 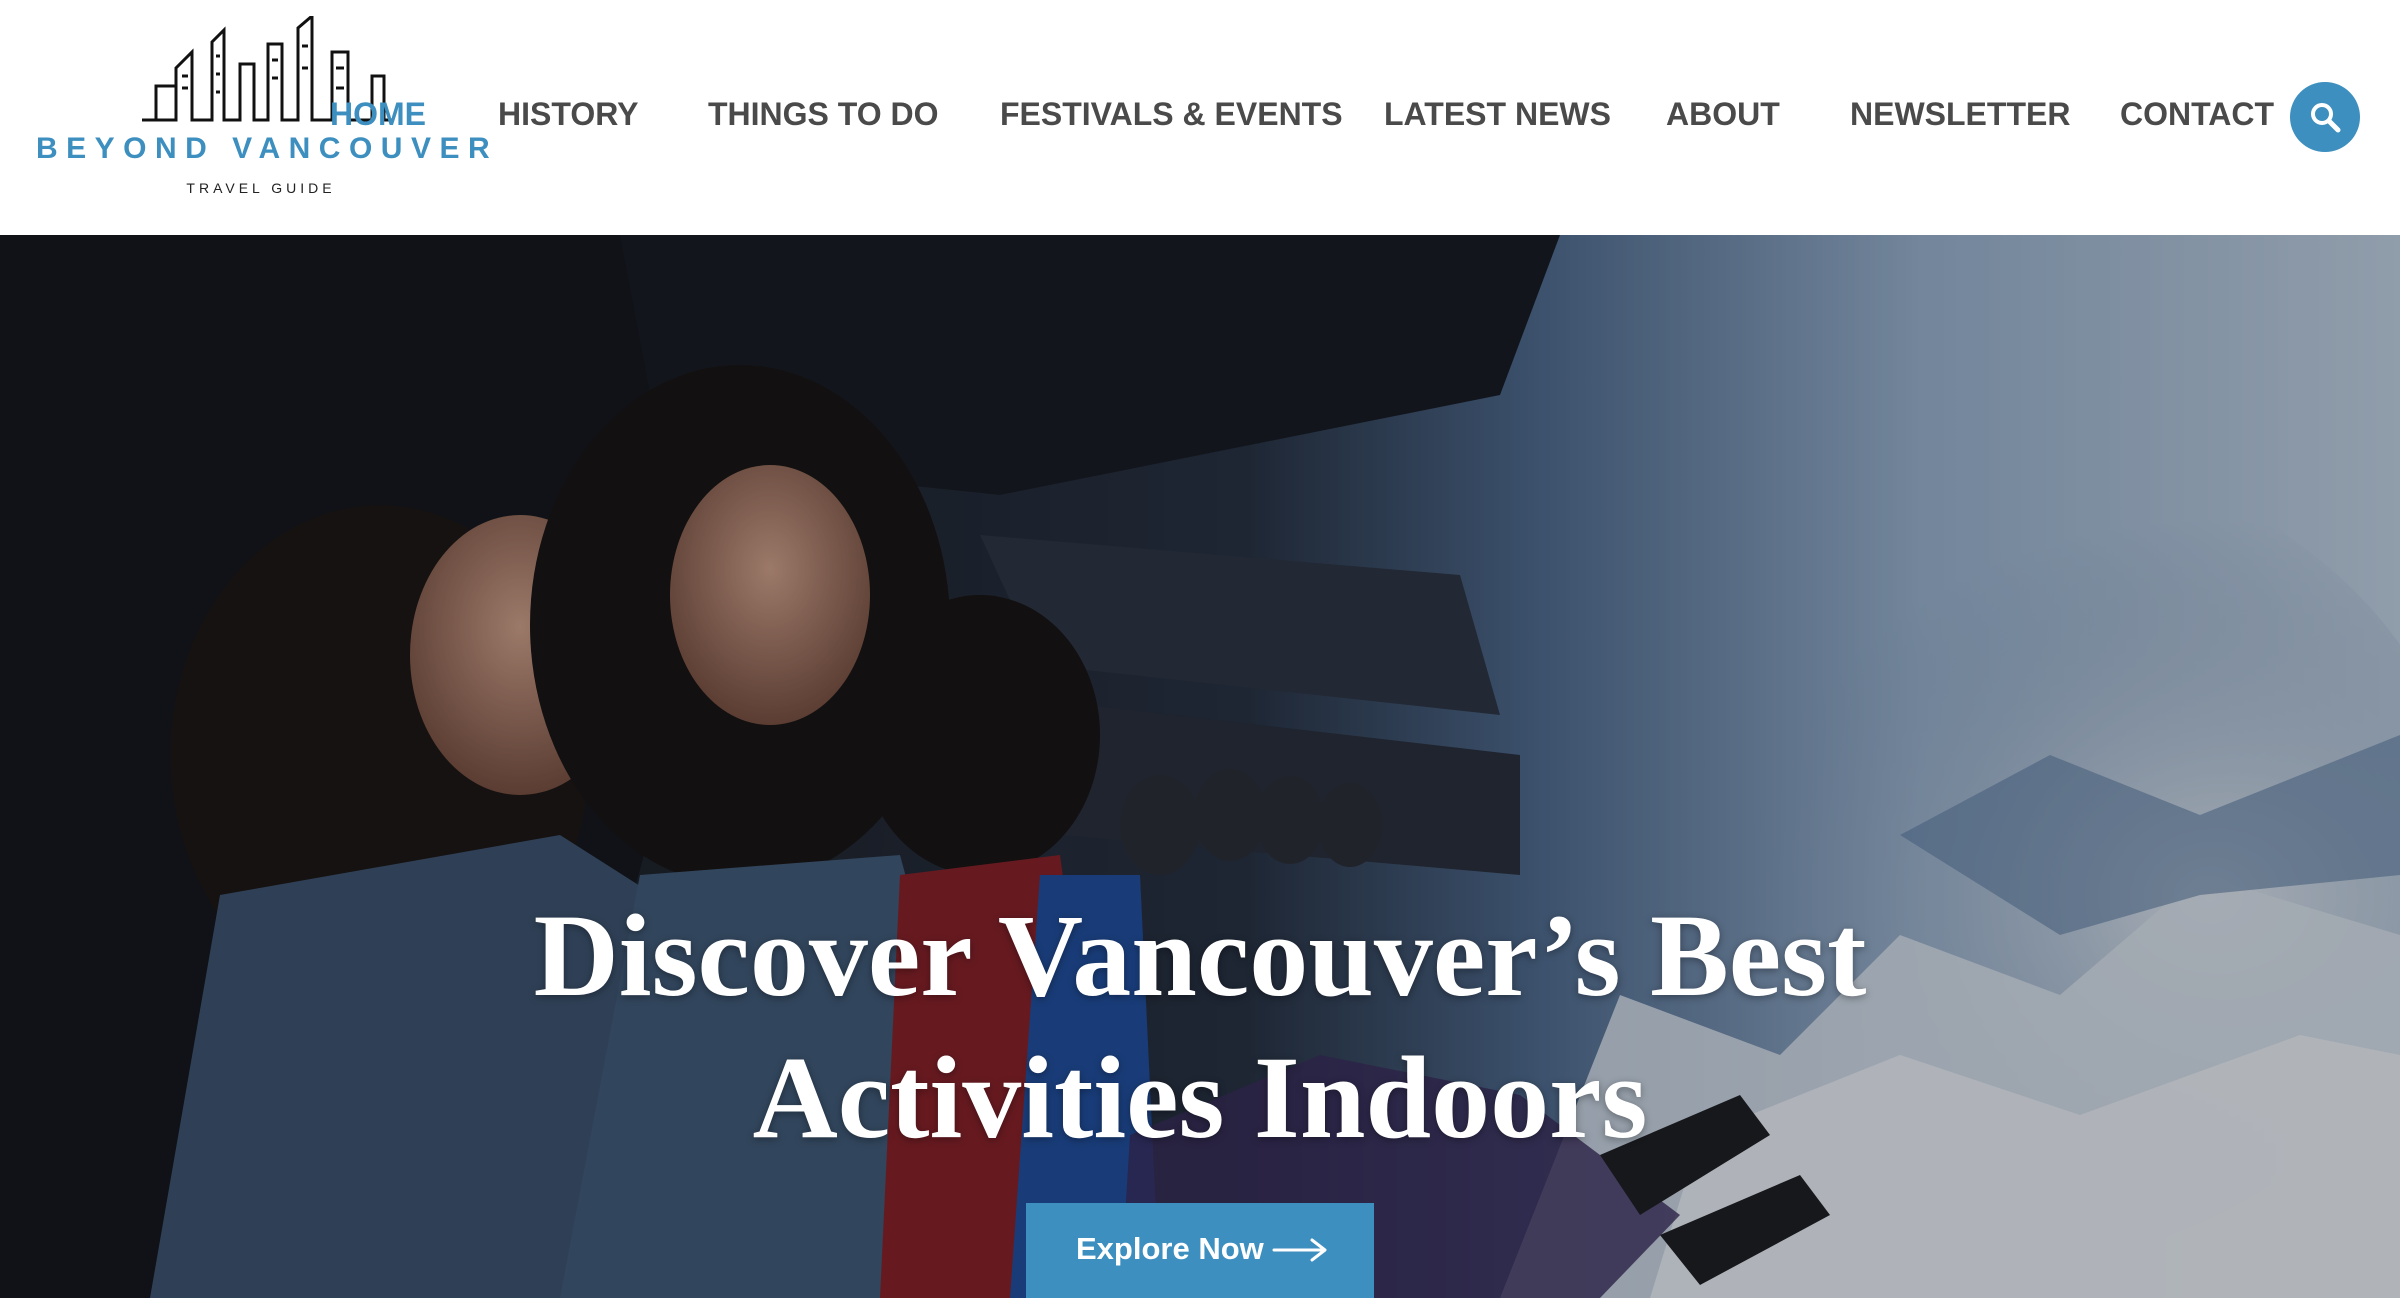 I want to click on search-icon, so click(x=2326, y=118).